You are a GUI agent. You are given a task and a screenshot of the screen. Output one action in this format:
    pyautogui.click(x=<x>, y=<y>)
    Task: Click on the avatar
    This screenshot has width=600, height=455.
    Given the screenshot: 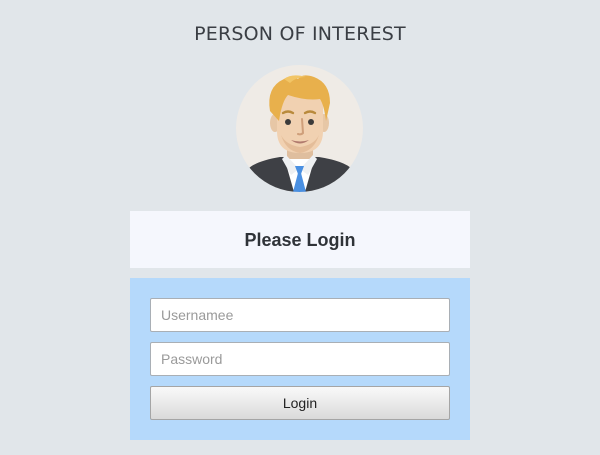 What is the action you would take?
    pyautogui.click(x=299, y=128)
    